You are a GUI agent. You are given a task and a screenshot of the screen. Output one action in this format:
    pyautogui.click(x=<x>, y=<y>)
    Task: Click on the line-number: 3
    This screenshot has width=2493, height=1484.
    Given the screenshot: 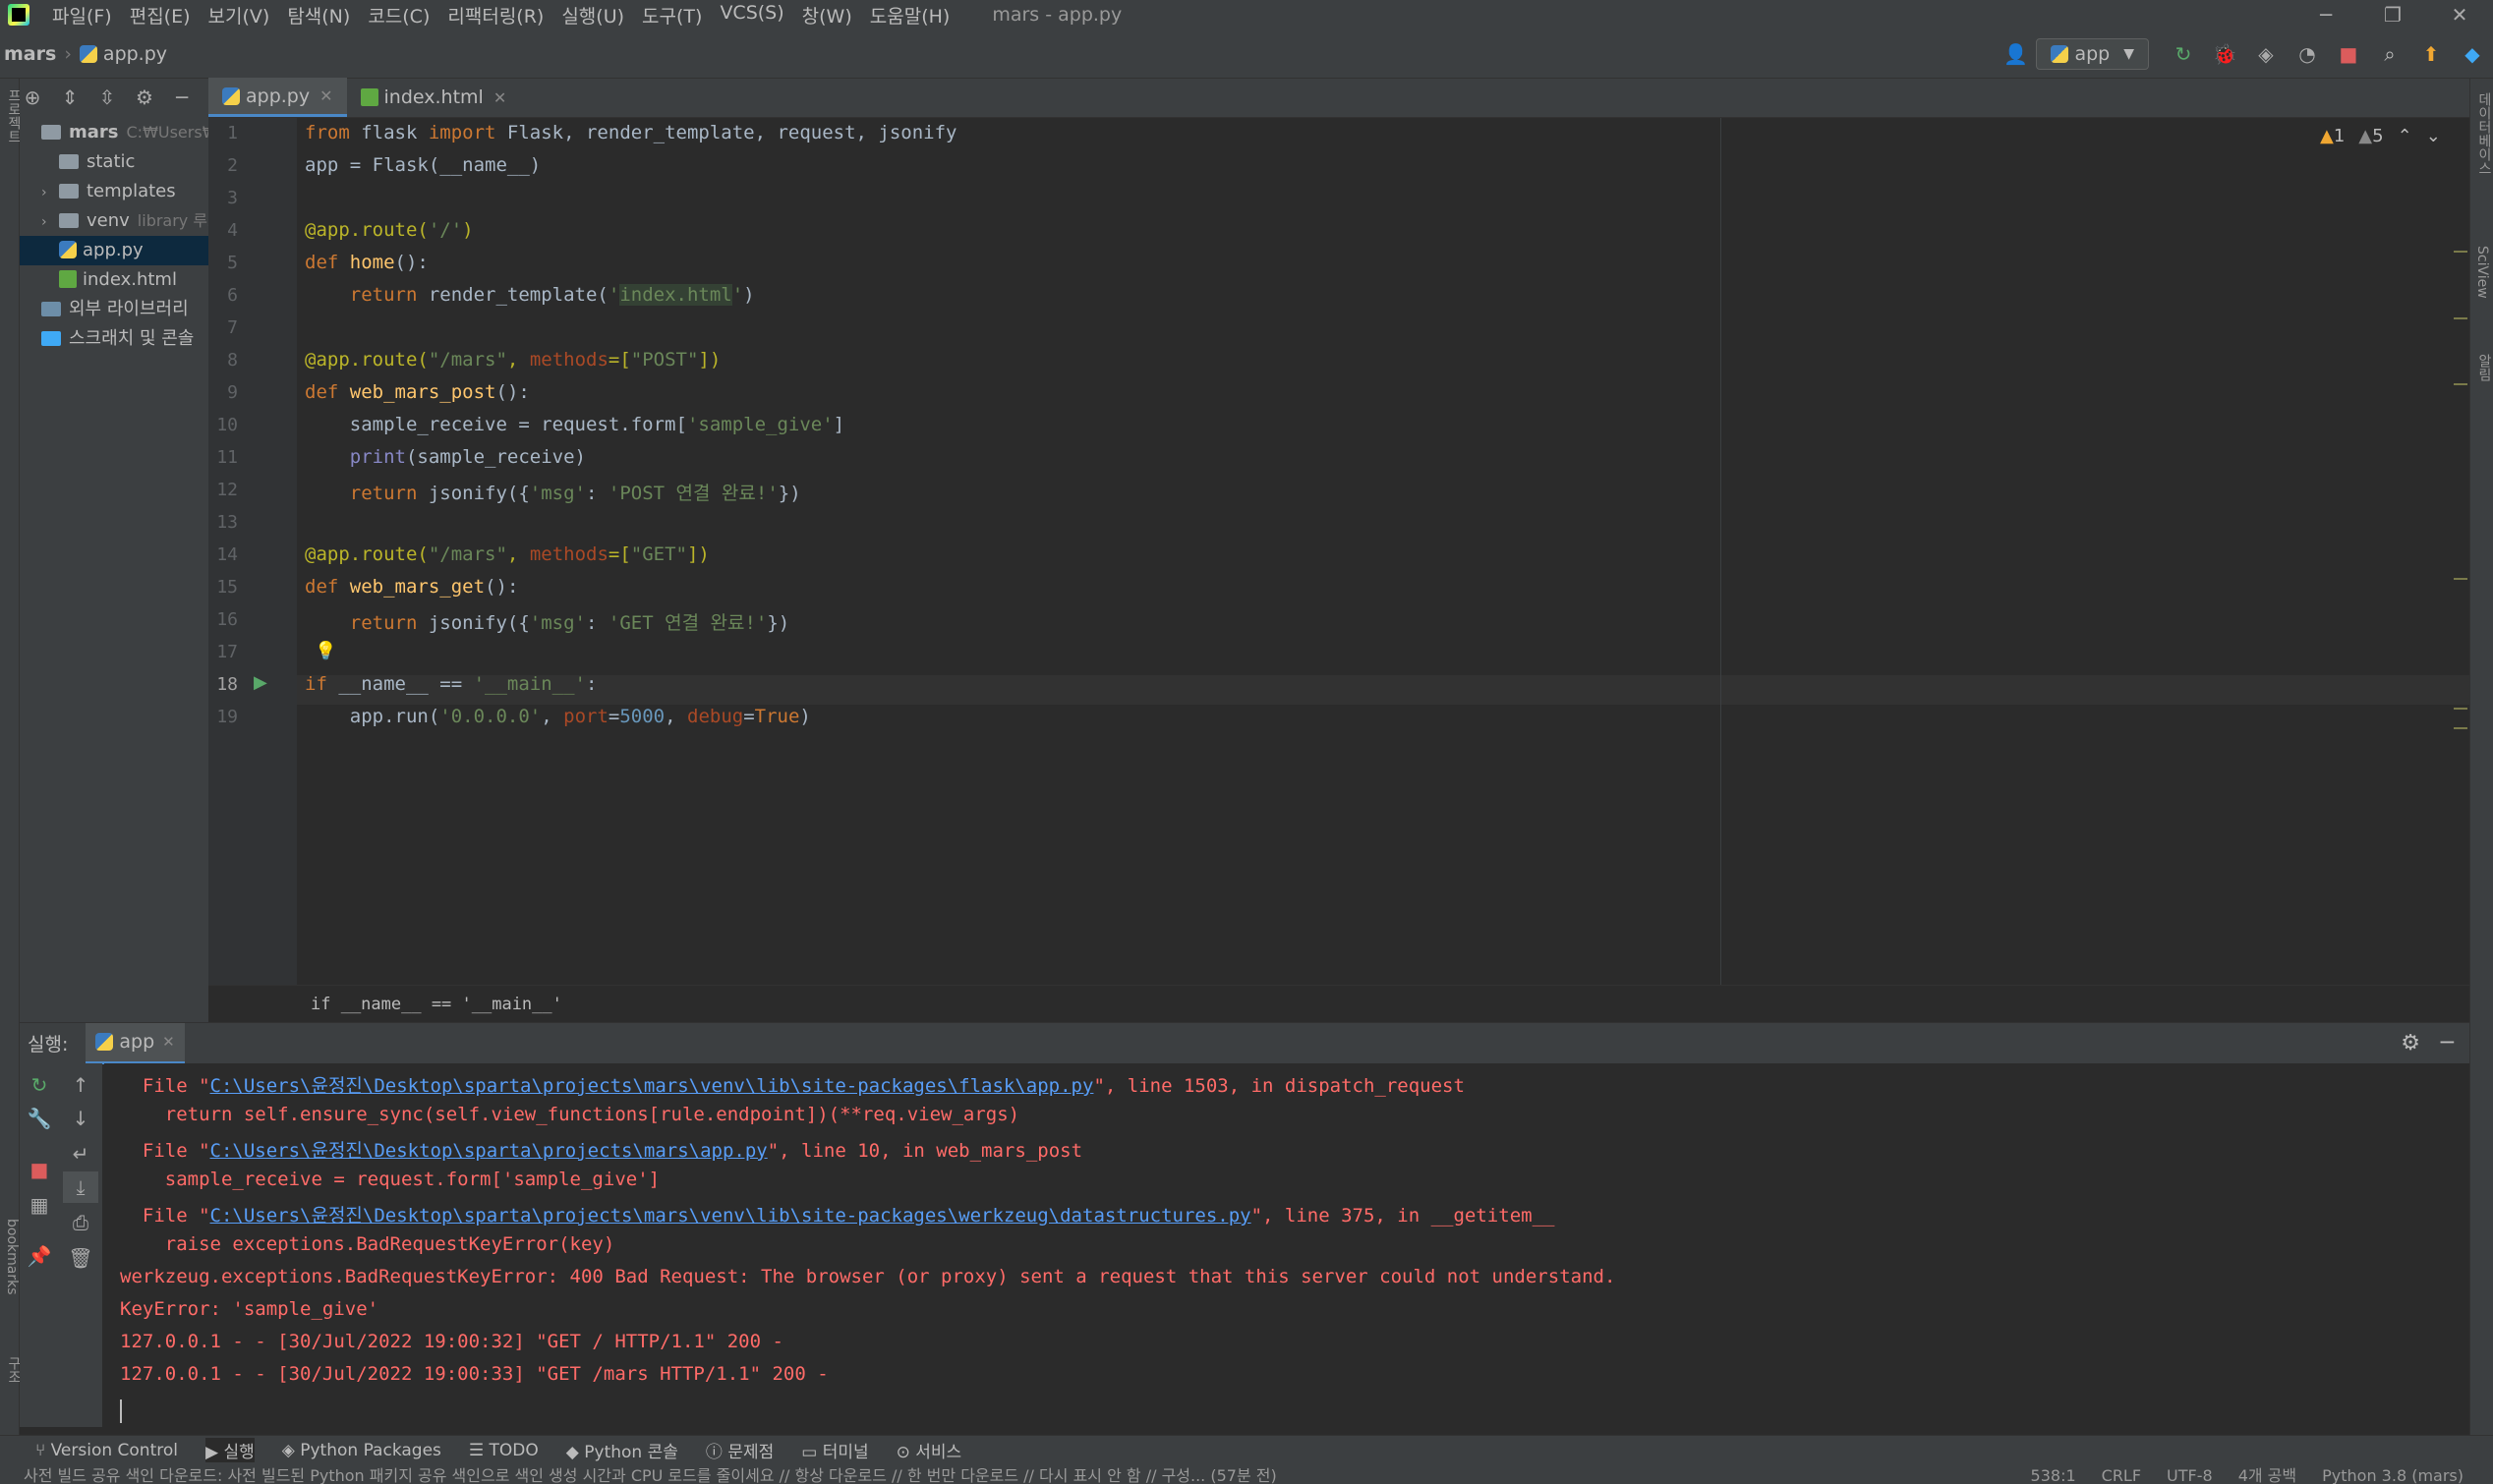 What is the action you would take?
    pyautogui.click(x=218, y=198)
    